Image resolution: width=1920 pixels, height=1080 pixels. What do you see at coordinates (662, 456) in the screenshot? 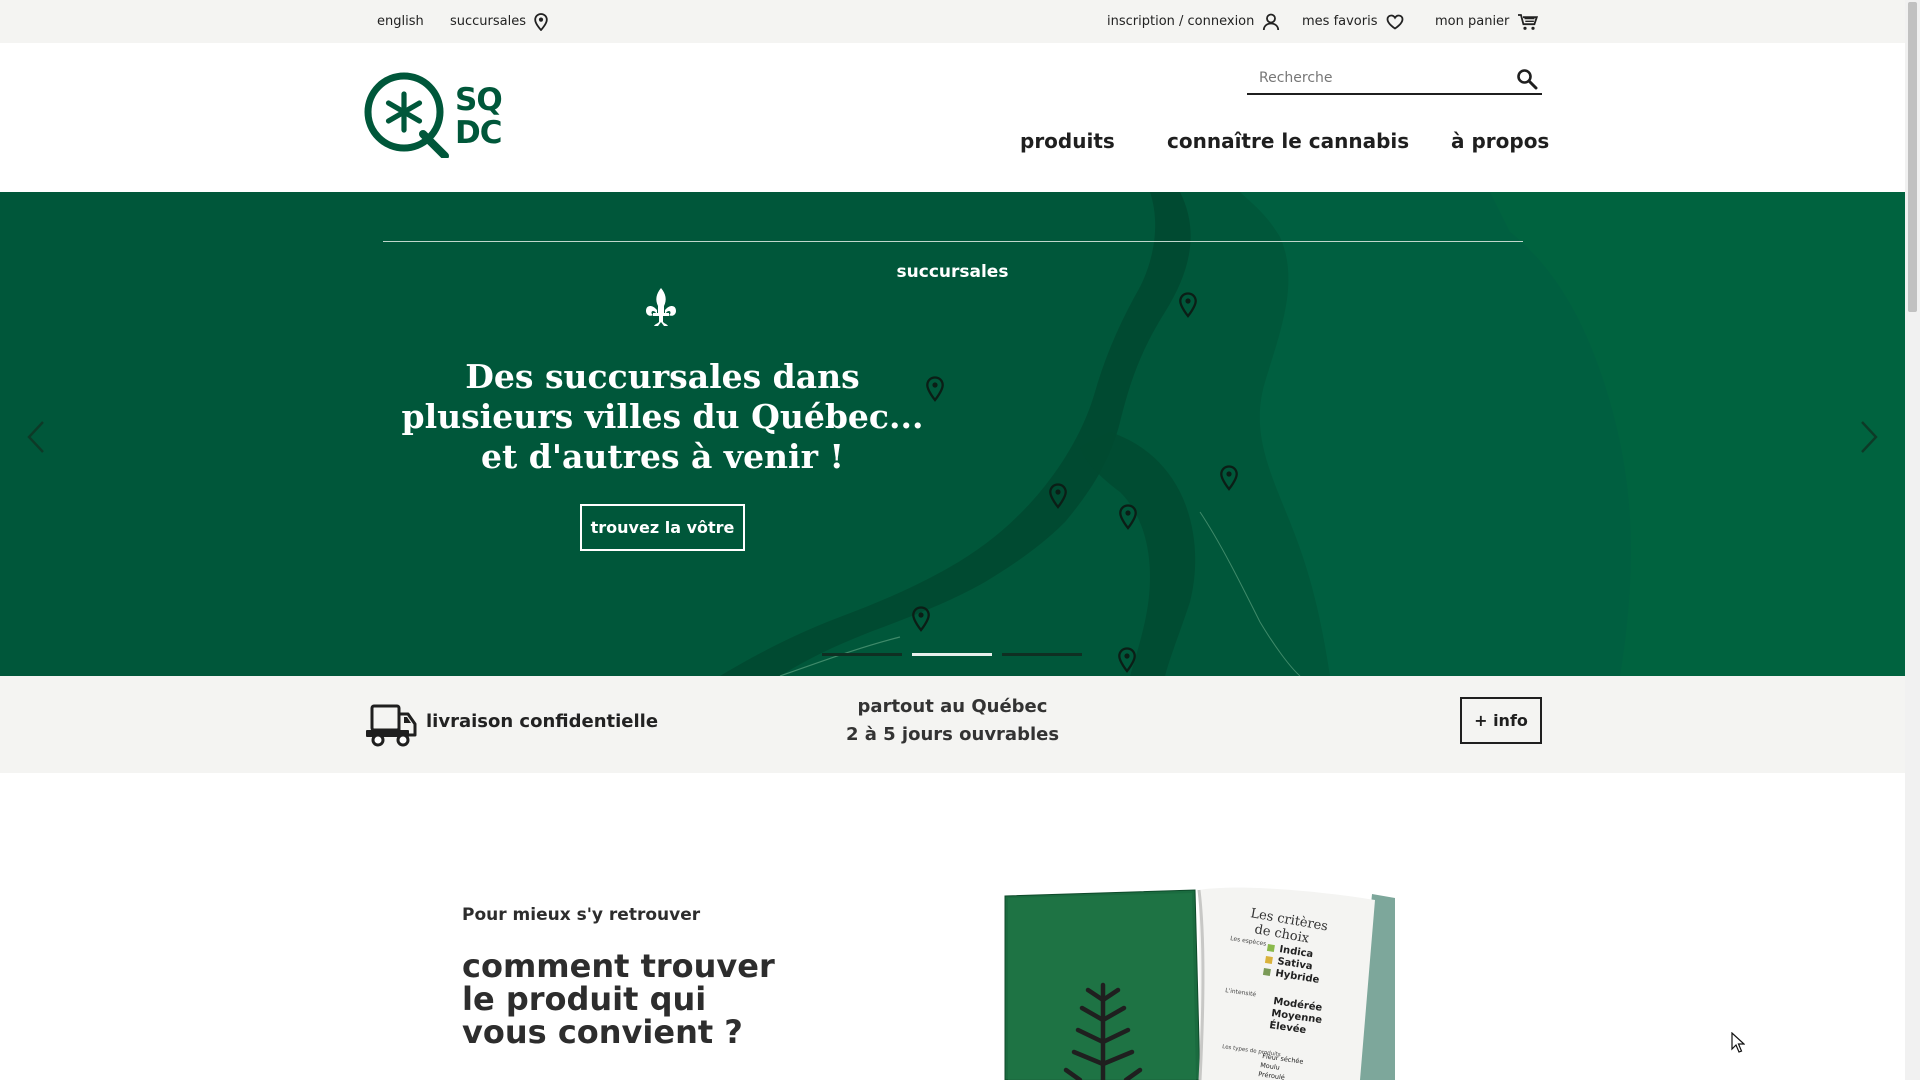
I see `hero-headline-line-3: et d'autres à venir !` at bounding box center [662, 456].